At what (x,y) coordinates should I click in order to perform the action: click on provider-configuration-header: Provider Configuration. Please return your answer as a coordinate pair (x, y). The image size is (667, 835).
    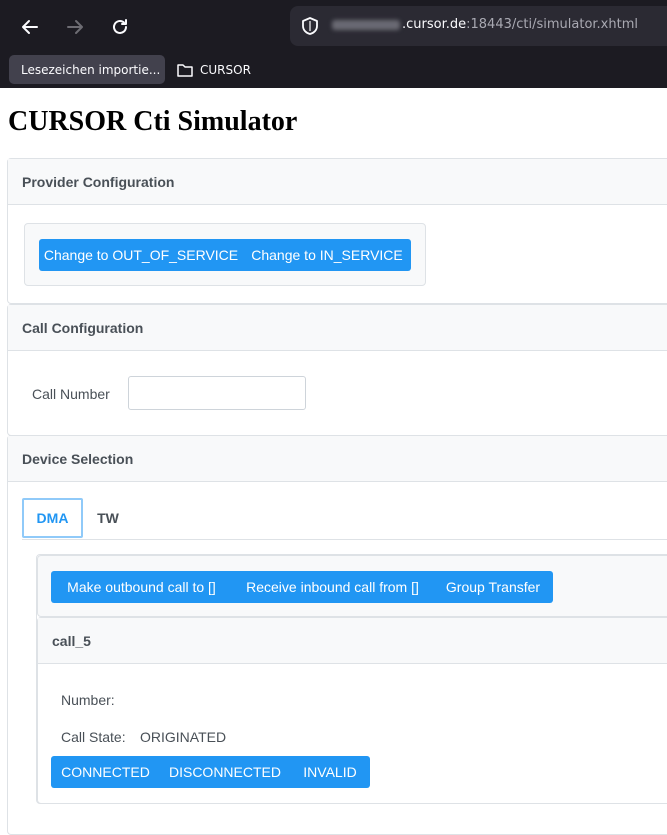
    Looking at the image, I should click on (337, 182).